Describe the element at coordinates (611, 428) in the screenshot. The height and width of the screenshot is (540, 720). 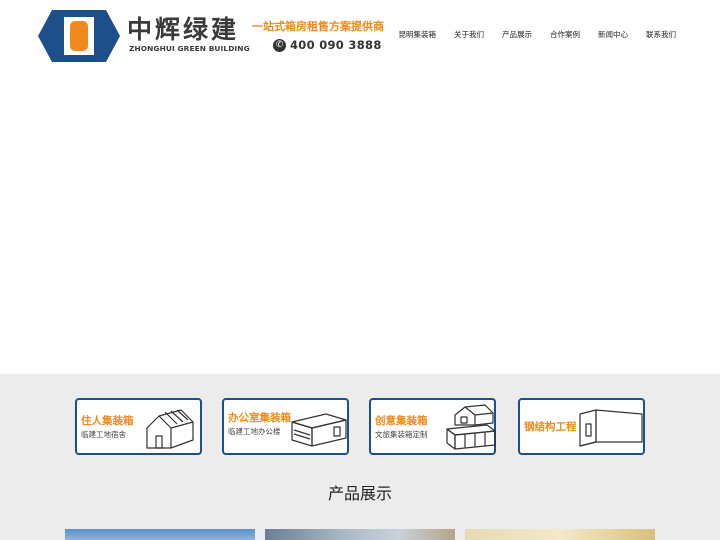
I see `steel-structure-icon` at that location.